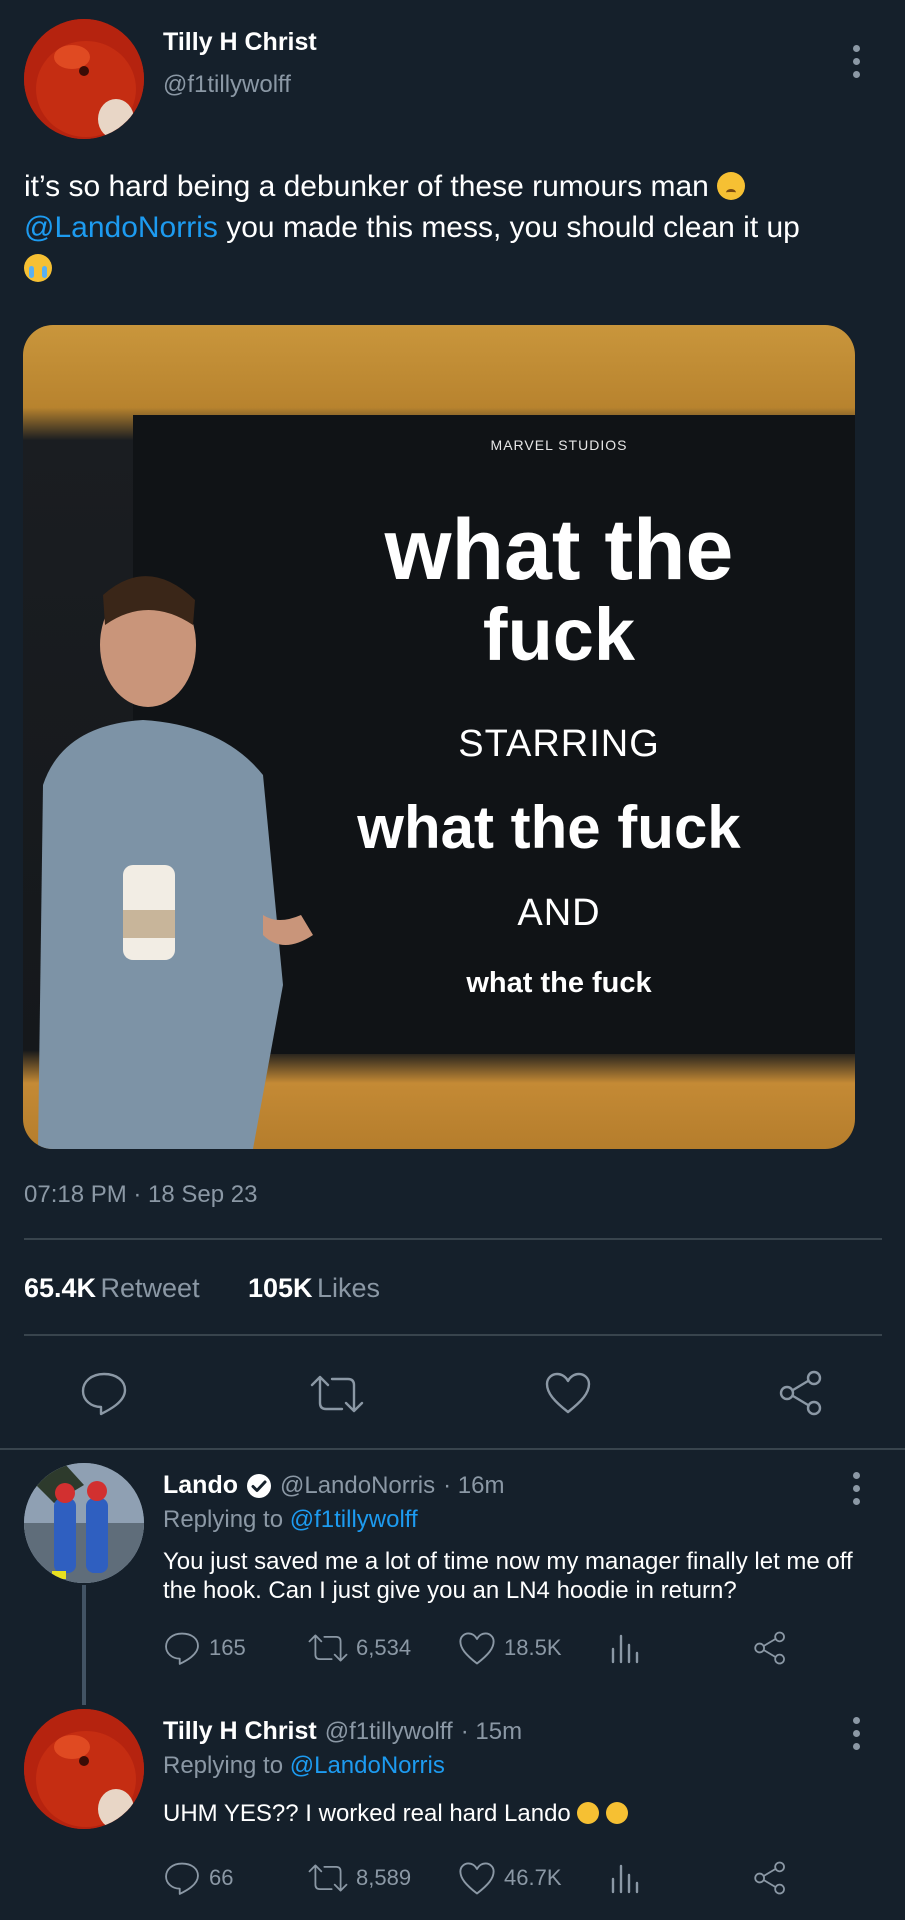  What do you see at coordinates (559, 634) in the screenshot?
I see `meme-line-2: fuck` at bounding box center [559, 634].